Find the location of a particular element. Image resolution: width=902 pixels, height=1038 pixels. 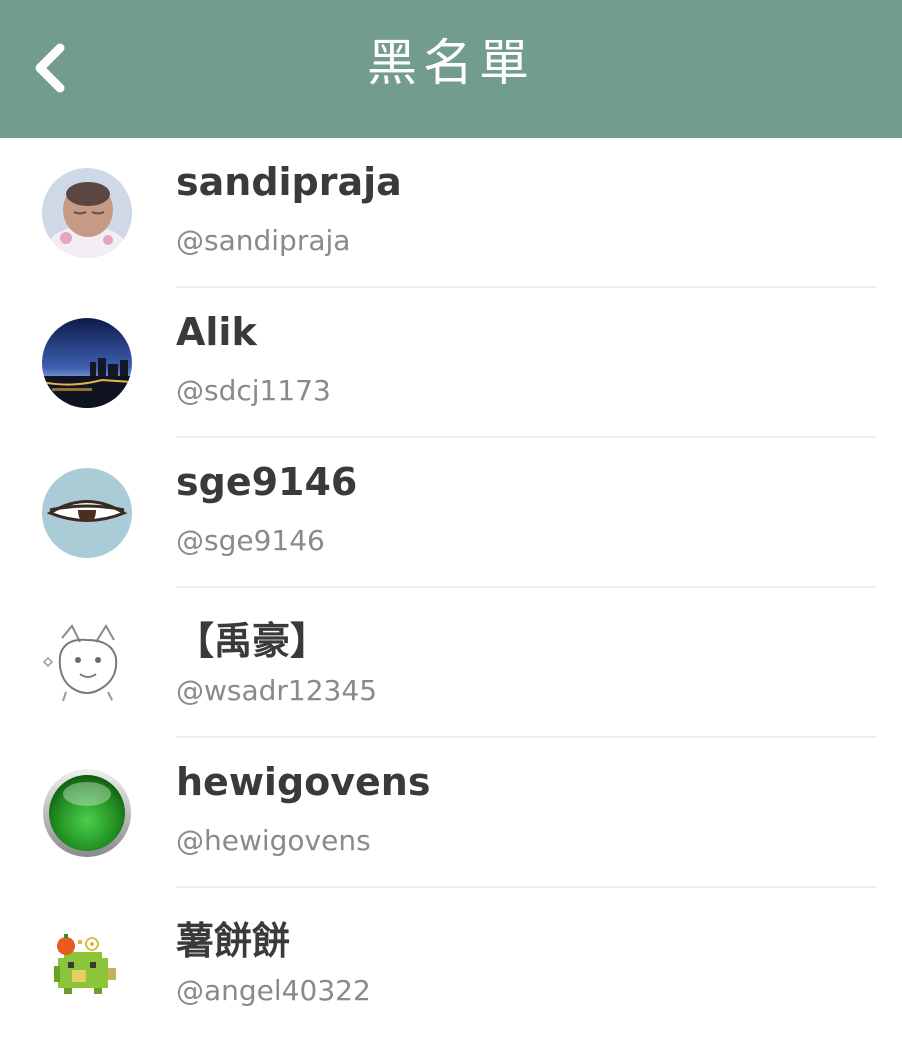

list-item-sge9146: sge9146 @sge9146 is located at coordinates (451, 513).